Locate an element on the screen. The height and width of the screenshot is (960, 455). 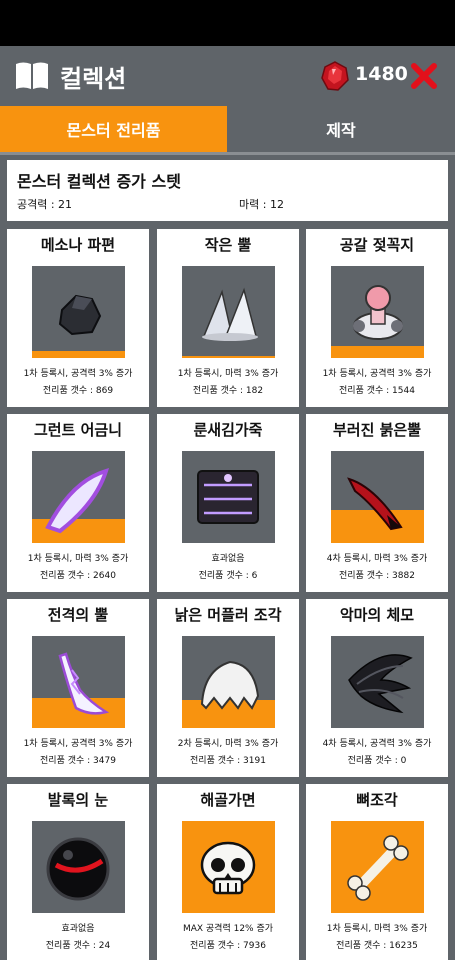
close-icon is located at coordinates (424, 76).